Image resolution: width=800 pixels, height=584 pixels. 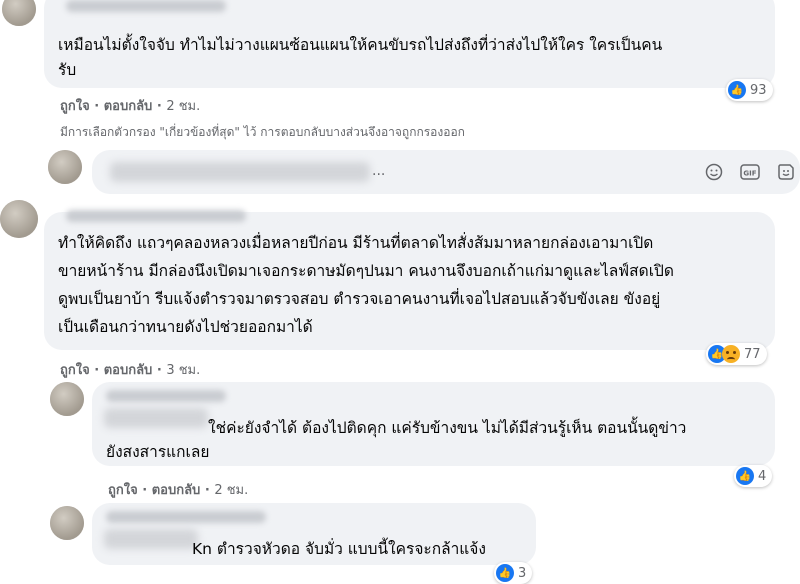 What do you see at coordinates (714, 172) in the screenshot?
I see `emoji-icon` at bounding box center [714, 172].